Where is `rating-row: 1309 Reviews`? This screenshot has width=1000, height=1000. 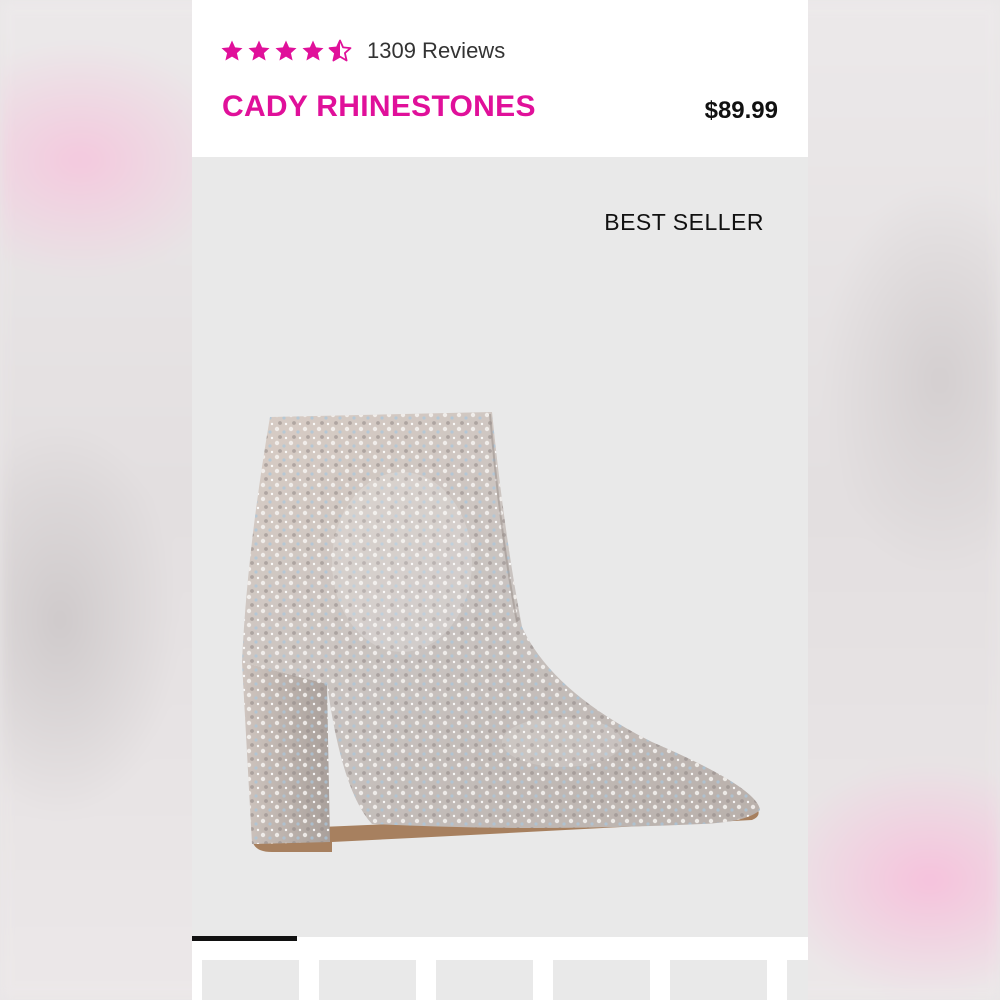
rating-row: 1309 Reviews is located at coordinates (362, 51).